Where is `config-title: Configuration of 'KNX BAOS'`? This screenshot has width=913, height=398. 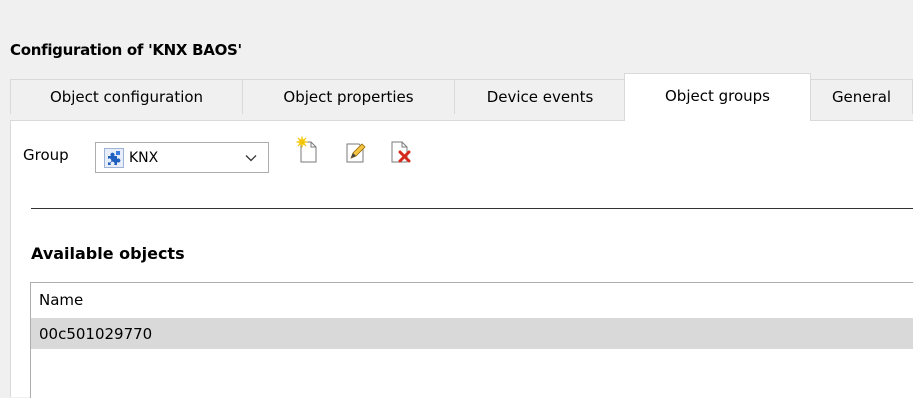
config-title: Configuration of 'KNX BAOS' is located at coordinates (126, 50).